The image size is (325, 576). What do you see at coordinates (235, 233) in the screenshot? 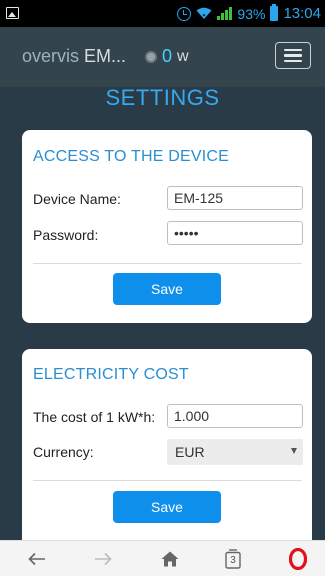
I see `password-input` at bounding box center [235, 233].